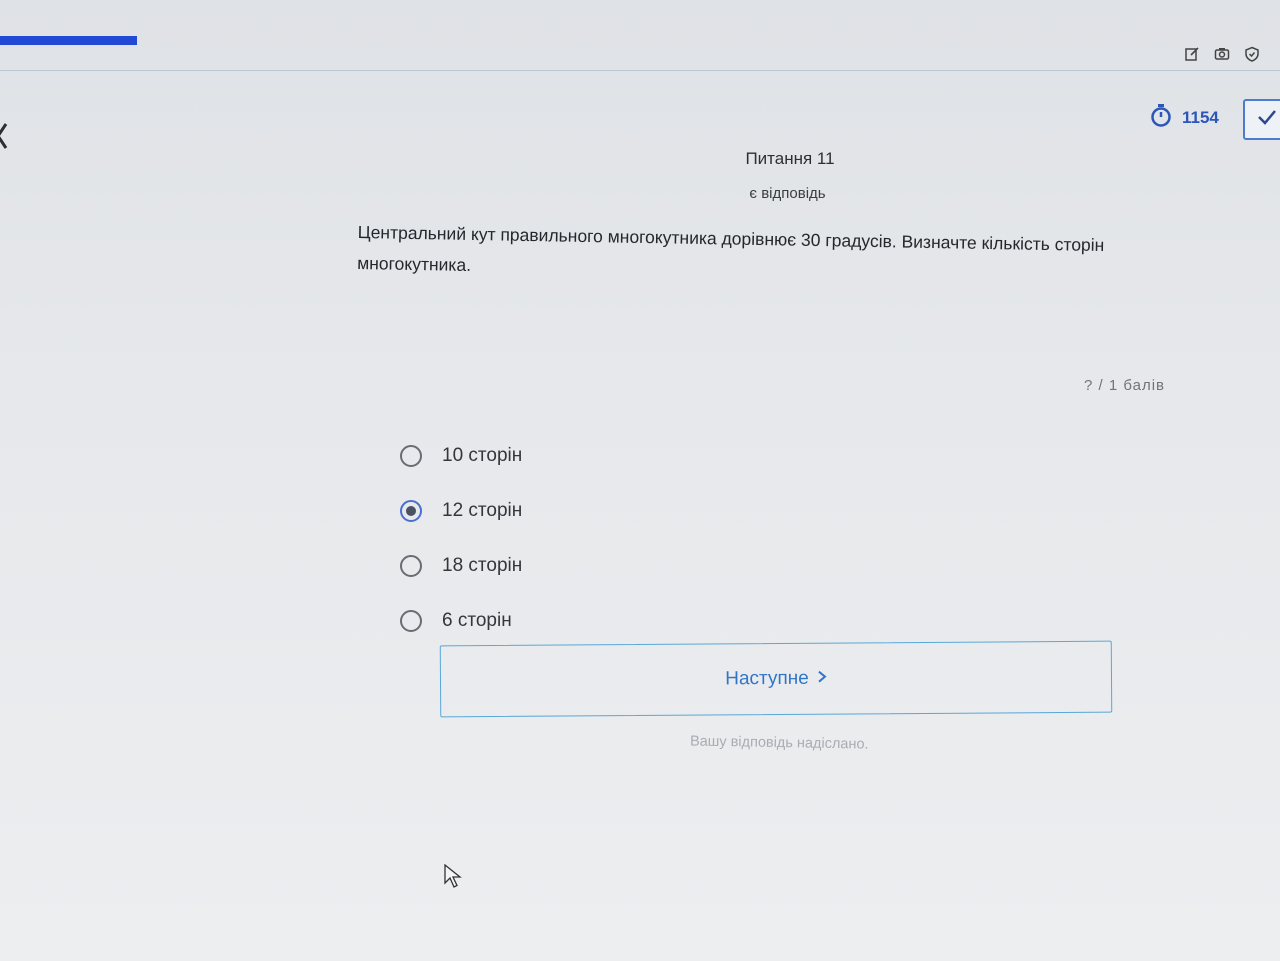 The height and width of the screenshot is (961, 1280). Describe the element at coordinates (1124, 385) in the screenshot. I see `score-label: ? / 1 балів` at that location.